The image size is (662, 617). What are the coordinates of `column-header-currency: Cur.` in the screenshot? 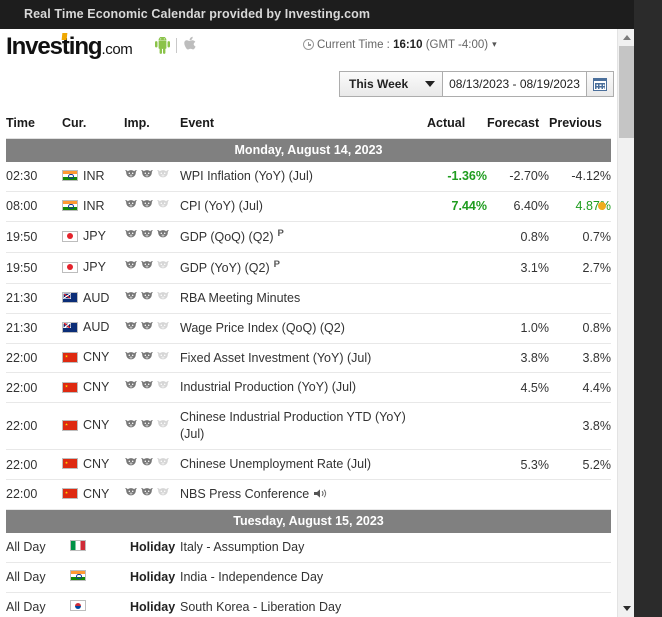 It's located at (93, 124).